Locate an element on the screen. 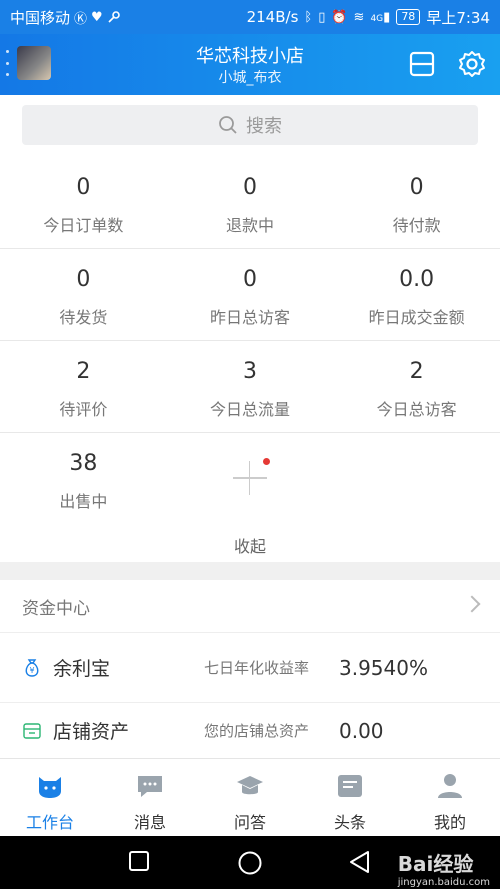 This screenshot has width=500, height=889. stat-value: 3 is located at coordinates (249, 371).